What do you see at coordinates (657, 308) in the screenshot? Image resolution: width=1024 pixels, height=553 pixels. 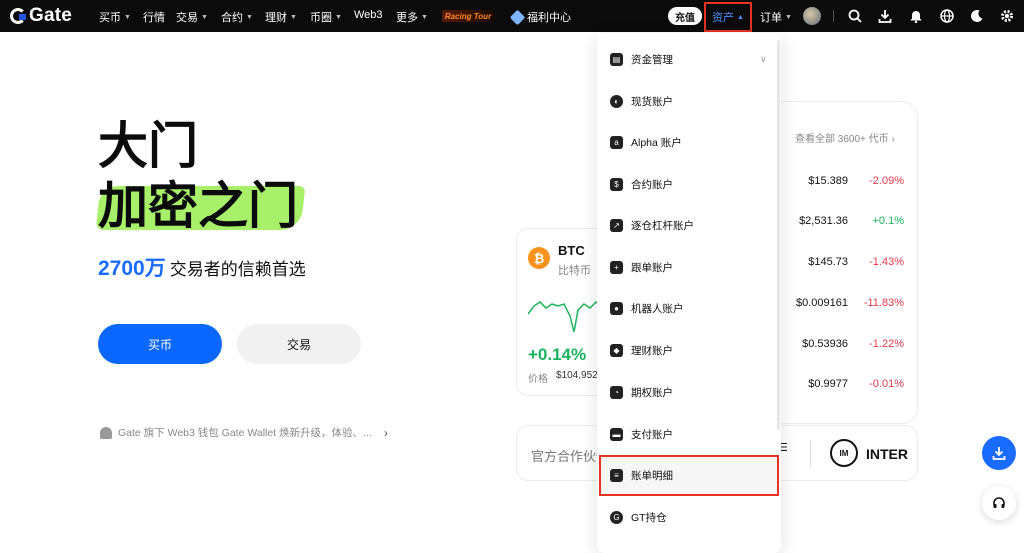 I see `menu-label: 机器人账户` at bounding box center [657, 308].